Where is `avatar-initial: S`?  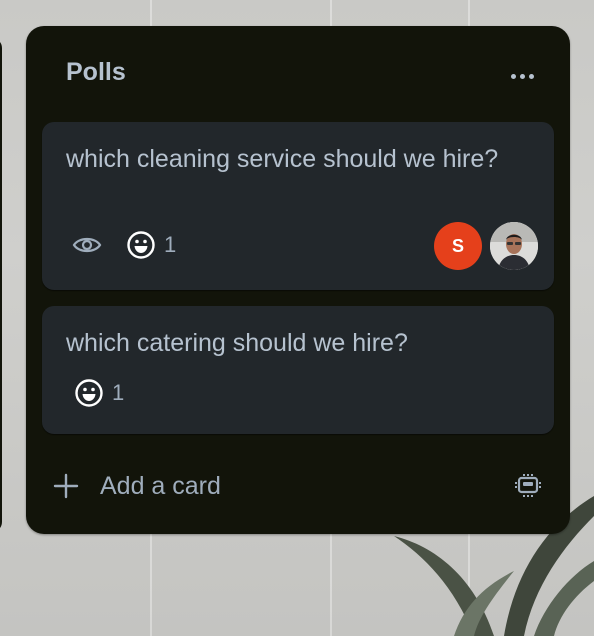 avatar-initial: S is located at coordinates (457, 245).